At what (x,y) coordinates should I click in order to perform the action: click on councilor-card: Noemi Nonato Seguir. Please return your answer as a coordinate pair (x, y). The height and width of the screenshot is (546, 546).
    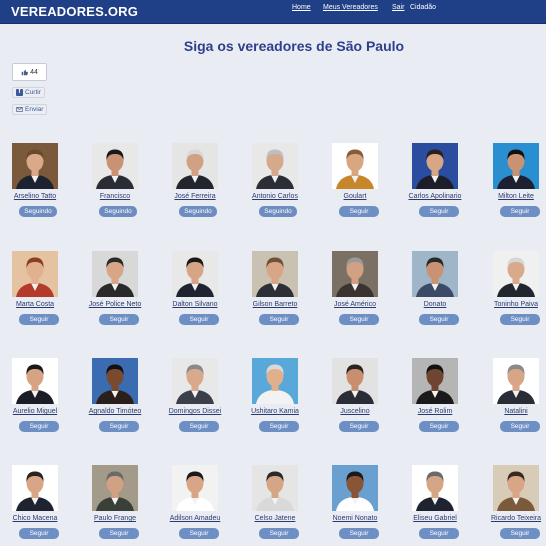
    Looking at the image, I should click on (360, 505).